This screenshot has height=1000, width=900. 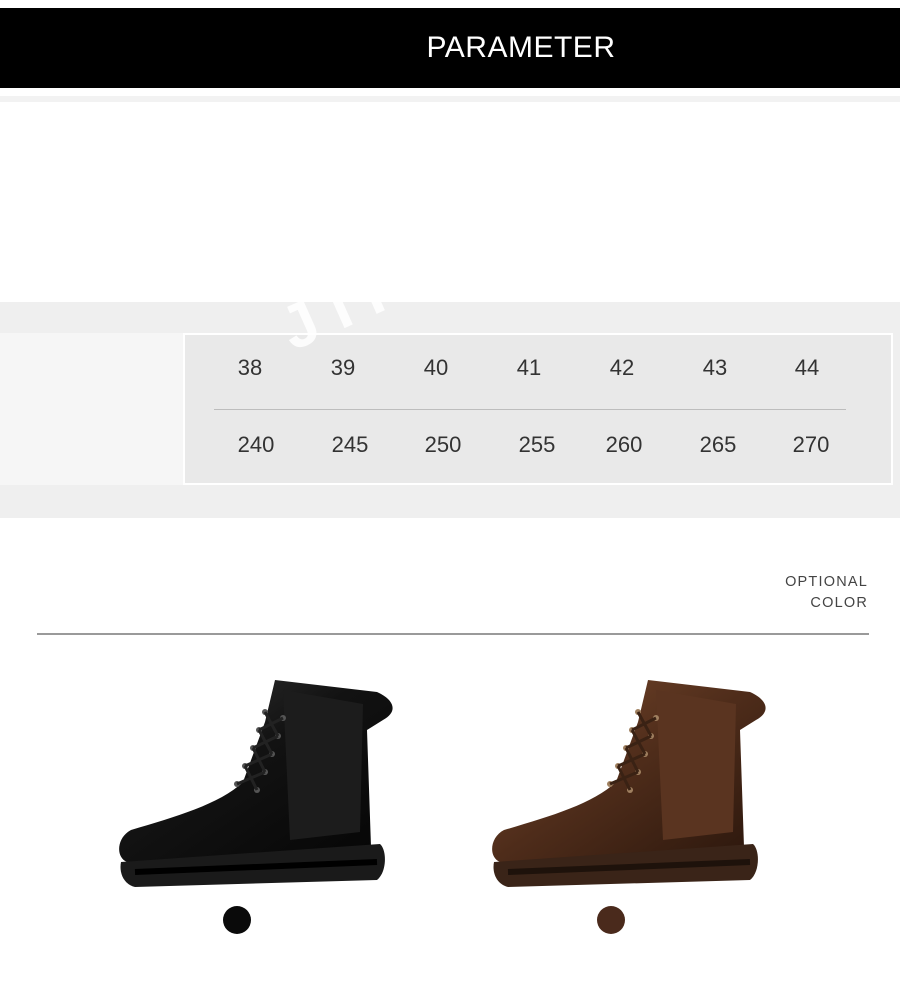 What do you see at coordinates (715, 367) in the screenshot?
I see `size-cell: 43` at bounding box center [715, 367].